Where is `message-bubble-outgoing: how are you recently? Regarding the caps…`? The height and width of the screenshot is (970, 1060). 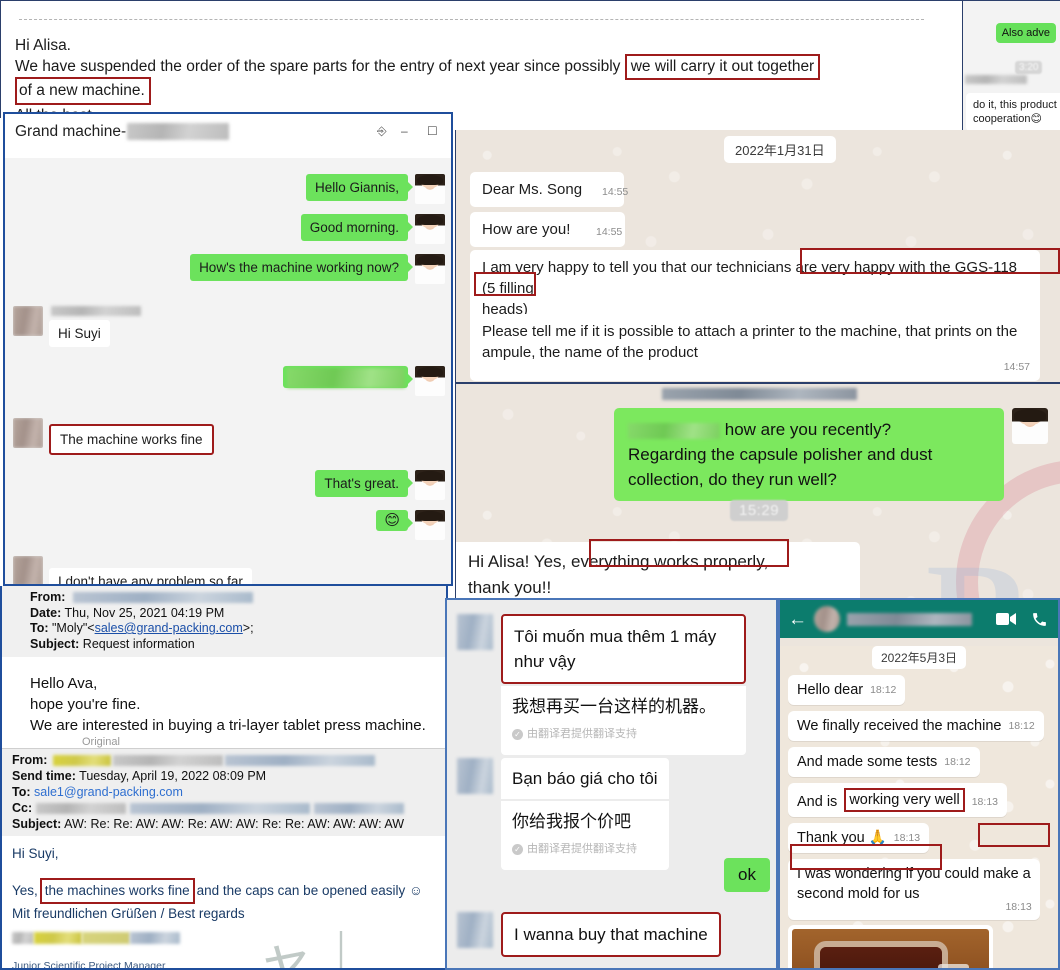 message-bubble-outgoing: how are you recently? Regarding the caps… is located at coordinates (809, 454).